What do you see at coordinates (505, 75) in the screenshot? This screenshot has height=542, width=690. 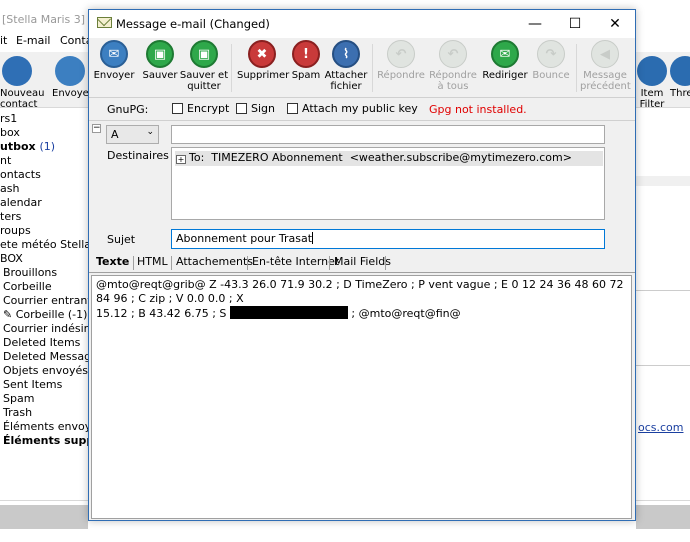 I see `forward-label: Rediriger` at bounding box center [505, 75].